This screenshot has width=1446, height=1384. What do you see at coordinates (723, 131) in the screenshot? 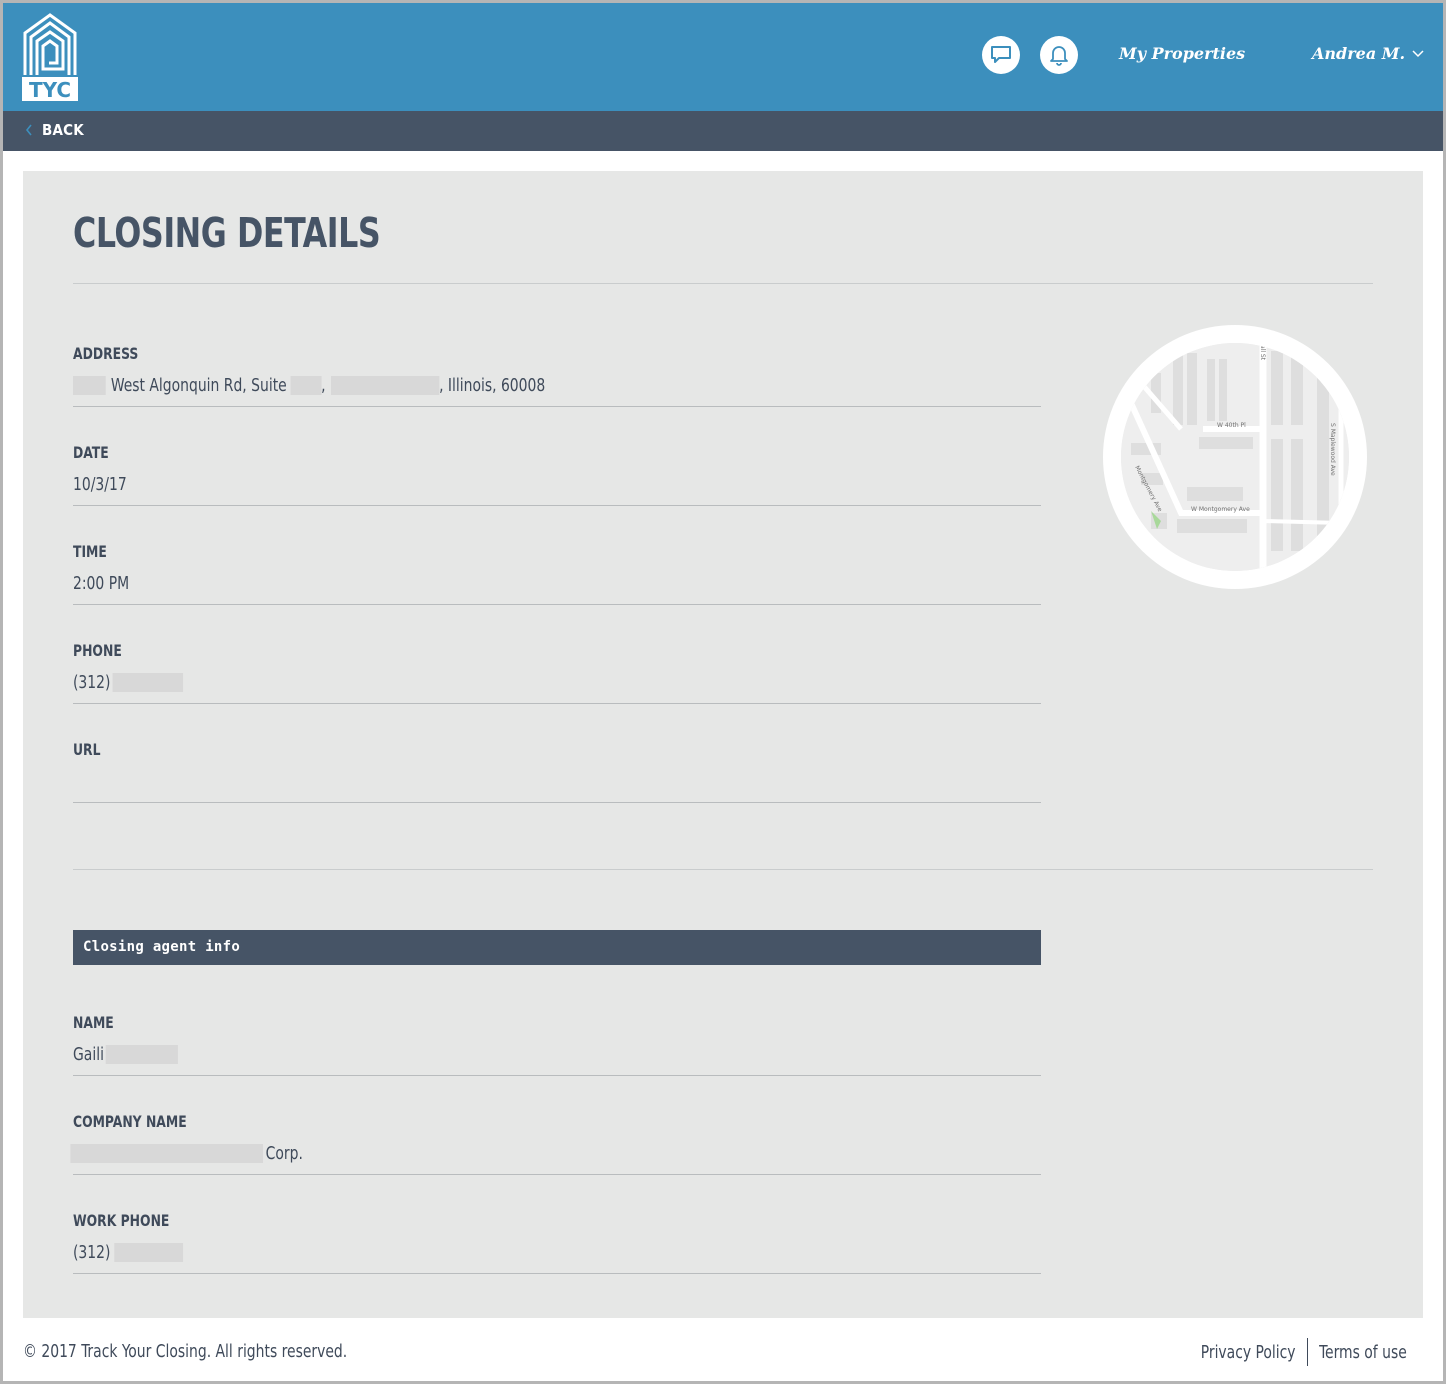
I see `back-bar: BACK` at bounding box center [723, 131].